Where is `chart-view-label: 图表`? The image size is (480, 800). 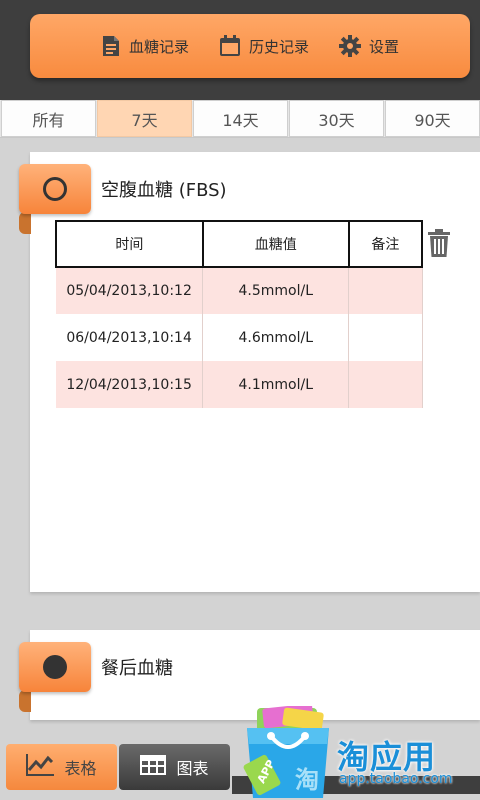
chart-view-label: 图表 is located at coordinates (192, 768).